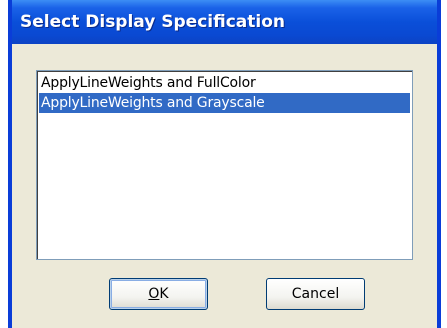 This screenshot has width=447, height=328. I want to click on cancel-button-label: Cancel, so click(315, 294).